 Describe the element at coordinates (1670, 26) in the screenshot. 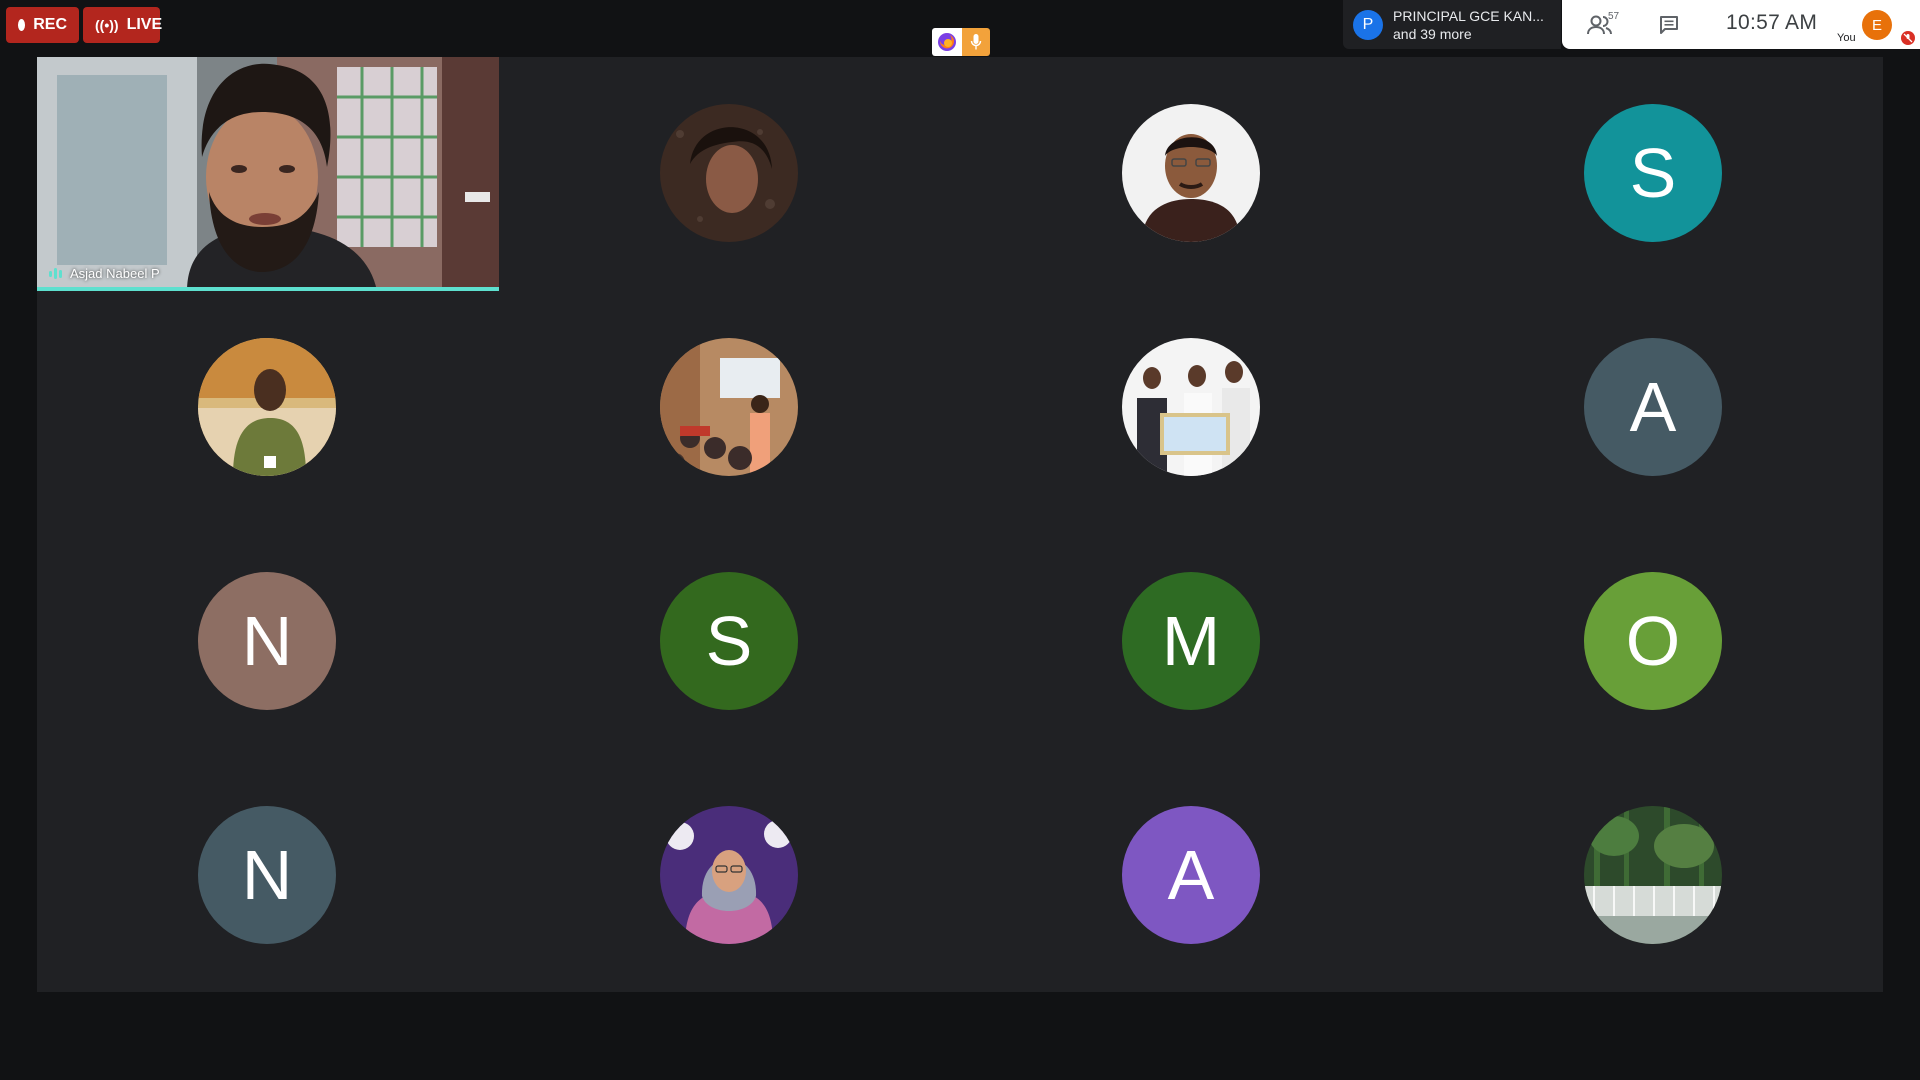

I see `chat-icon` at that location.